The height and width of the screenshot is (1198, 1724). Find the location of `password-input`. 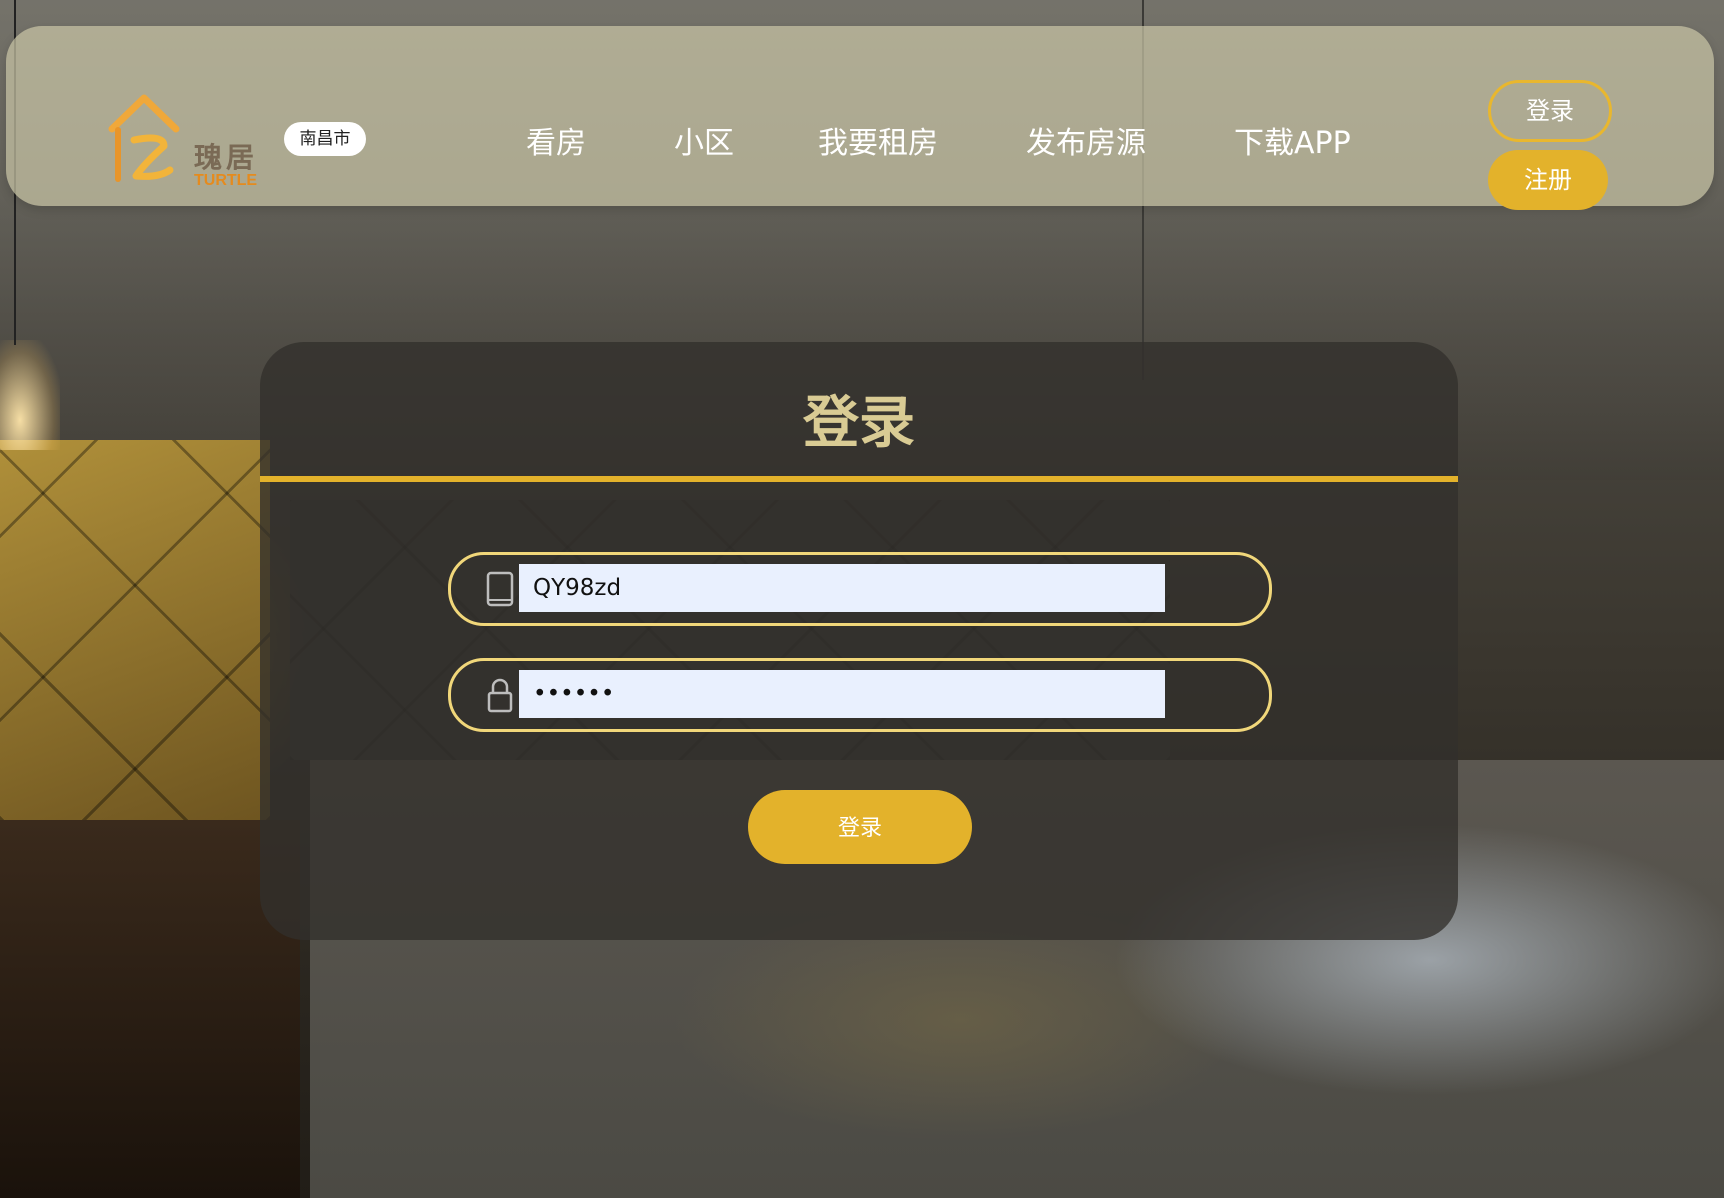

password-input is located at coordinates (842, 694).